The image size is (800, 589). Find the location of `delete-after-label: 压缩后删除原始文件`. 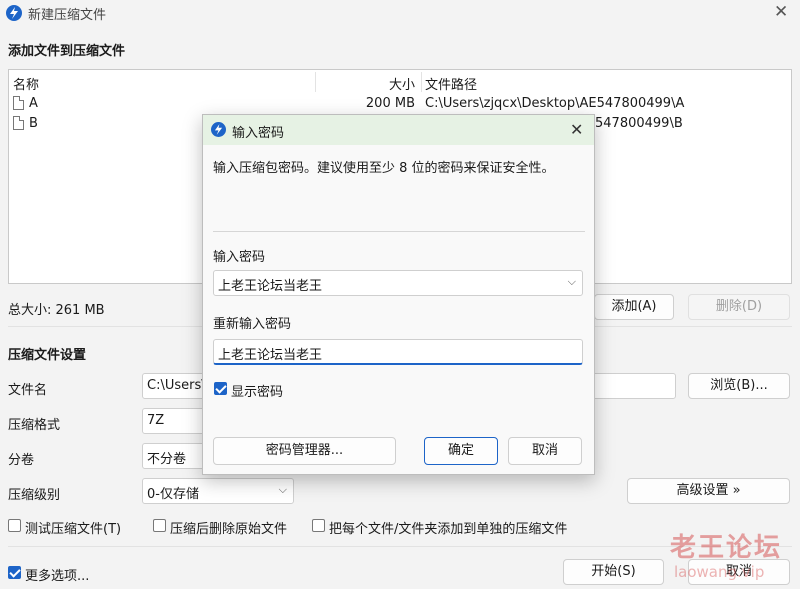

delete-after-label: 压缩后删除原始文件 is located at coordinates (228, 527).